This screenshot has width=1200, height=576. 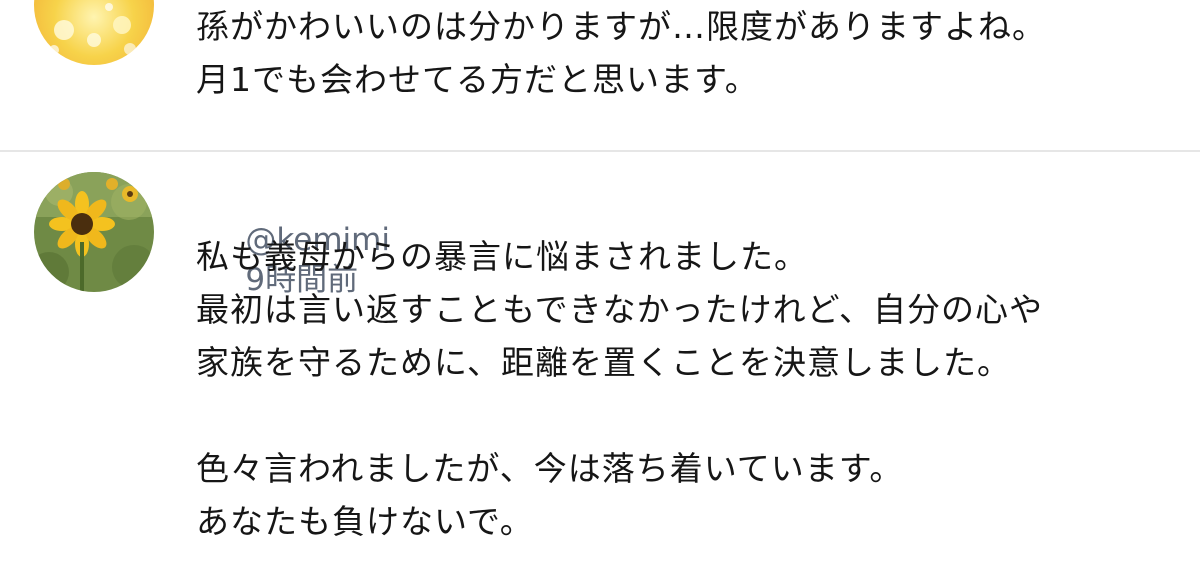 I want to click on comment-line: 色々言われましたが、今は落ち着いています。, so click(x=550, y=468).